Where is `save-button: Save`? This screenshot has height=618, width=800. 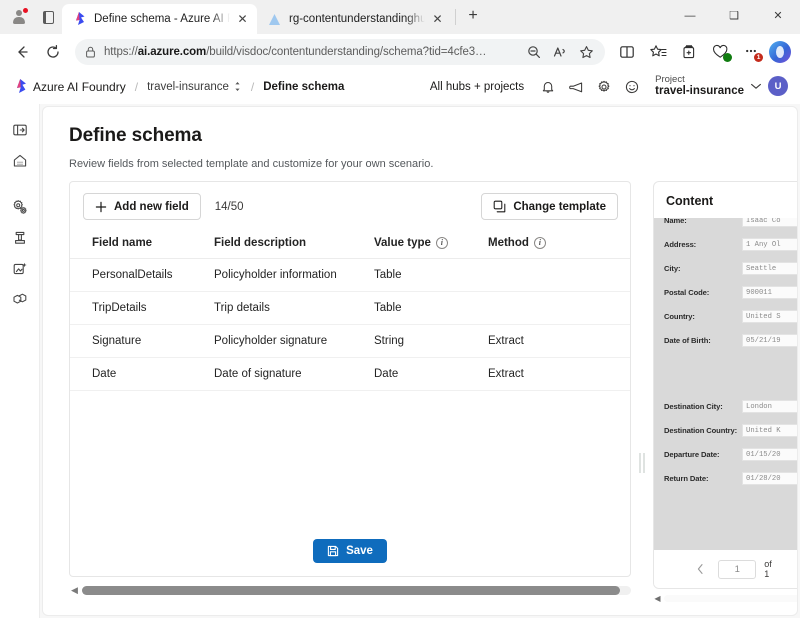
save-button: Save is located at coordinates (350, 551).